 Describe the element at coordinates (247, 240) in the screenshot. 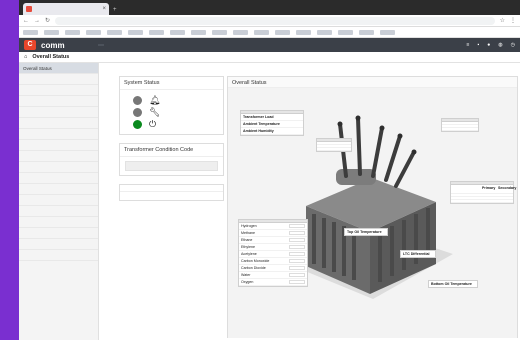

I see `gas-label: Ethane` at that location.